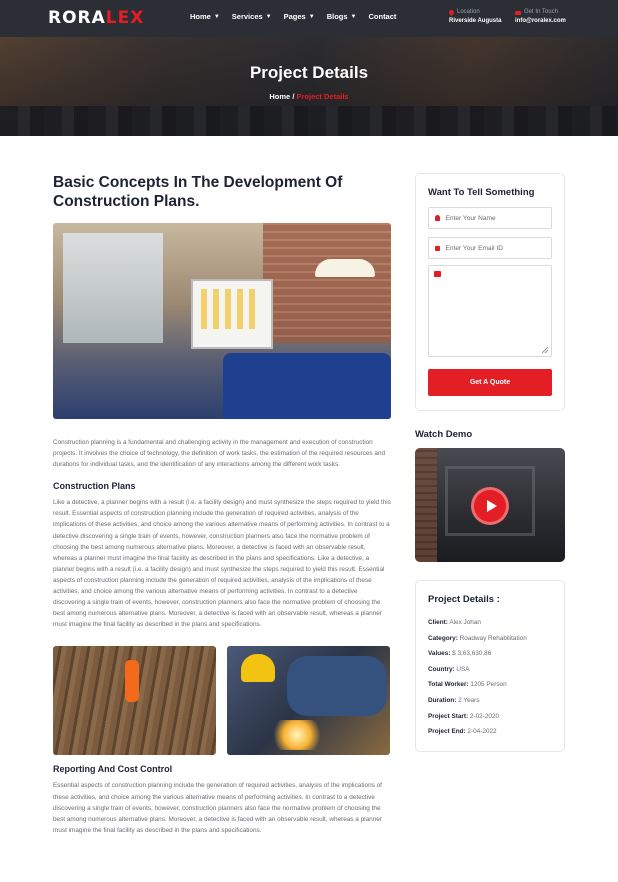 This screenshot has height=882, width=618. Describe the element at coordinates (247, 16) in the screenshot. I see `nav-label: Services` at that location.